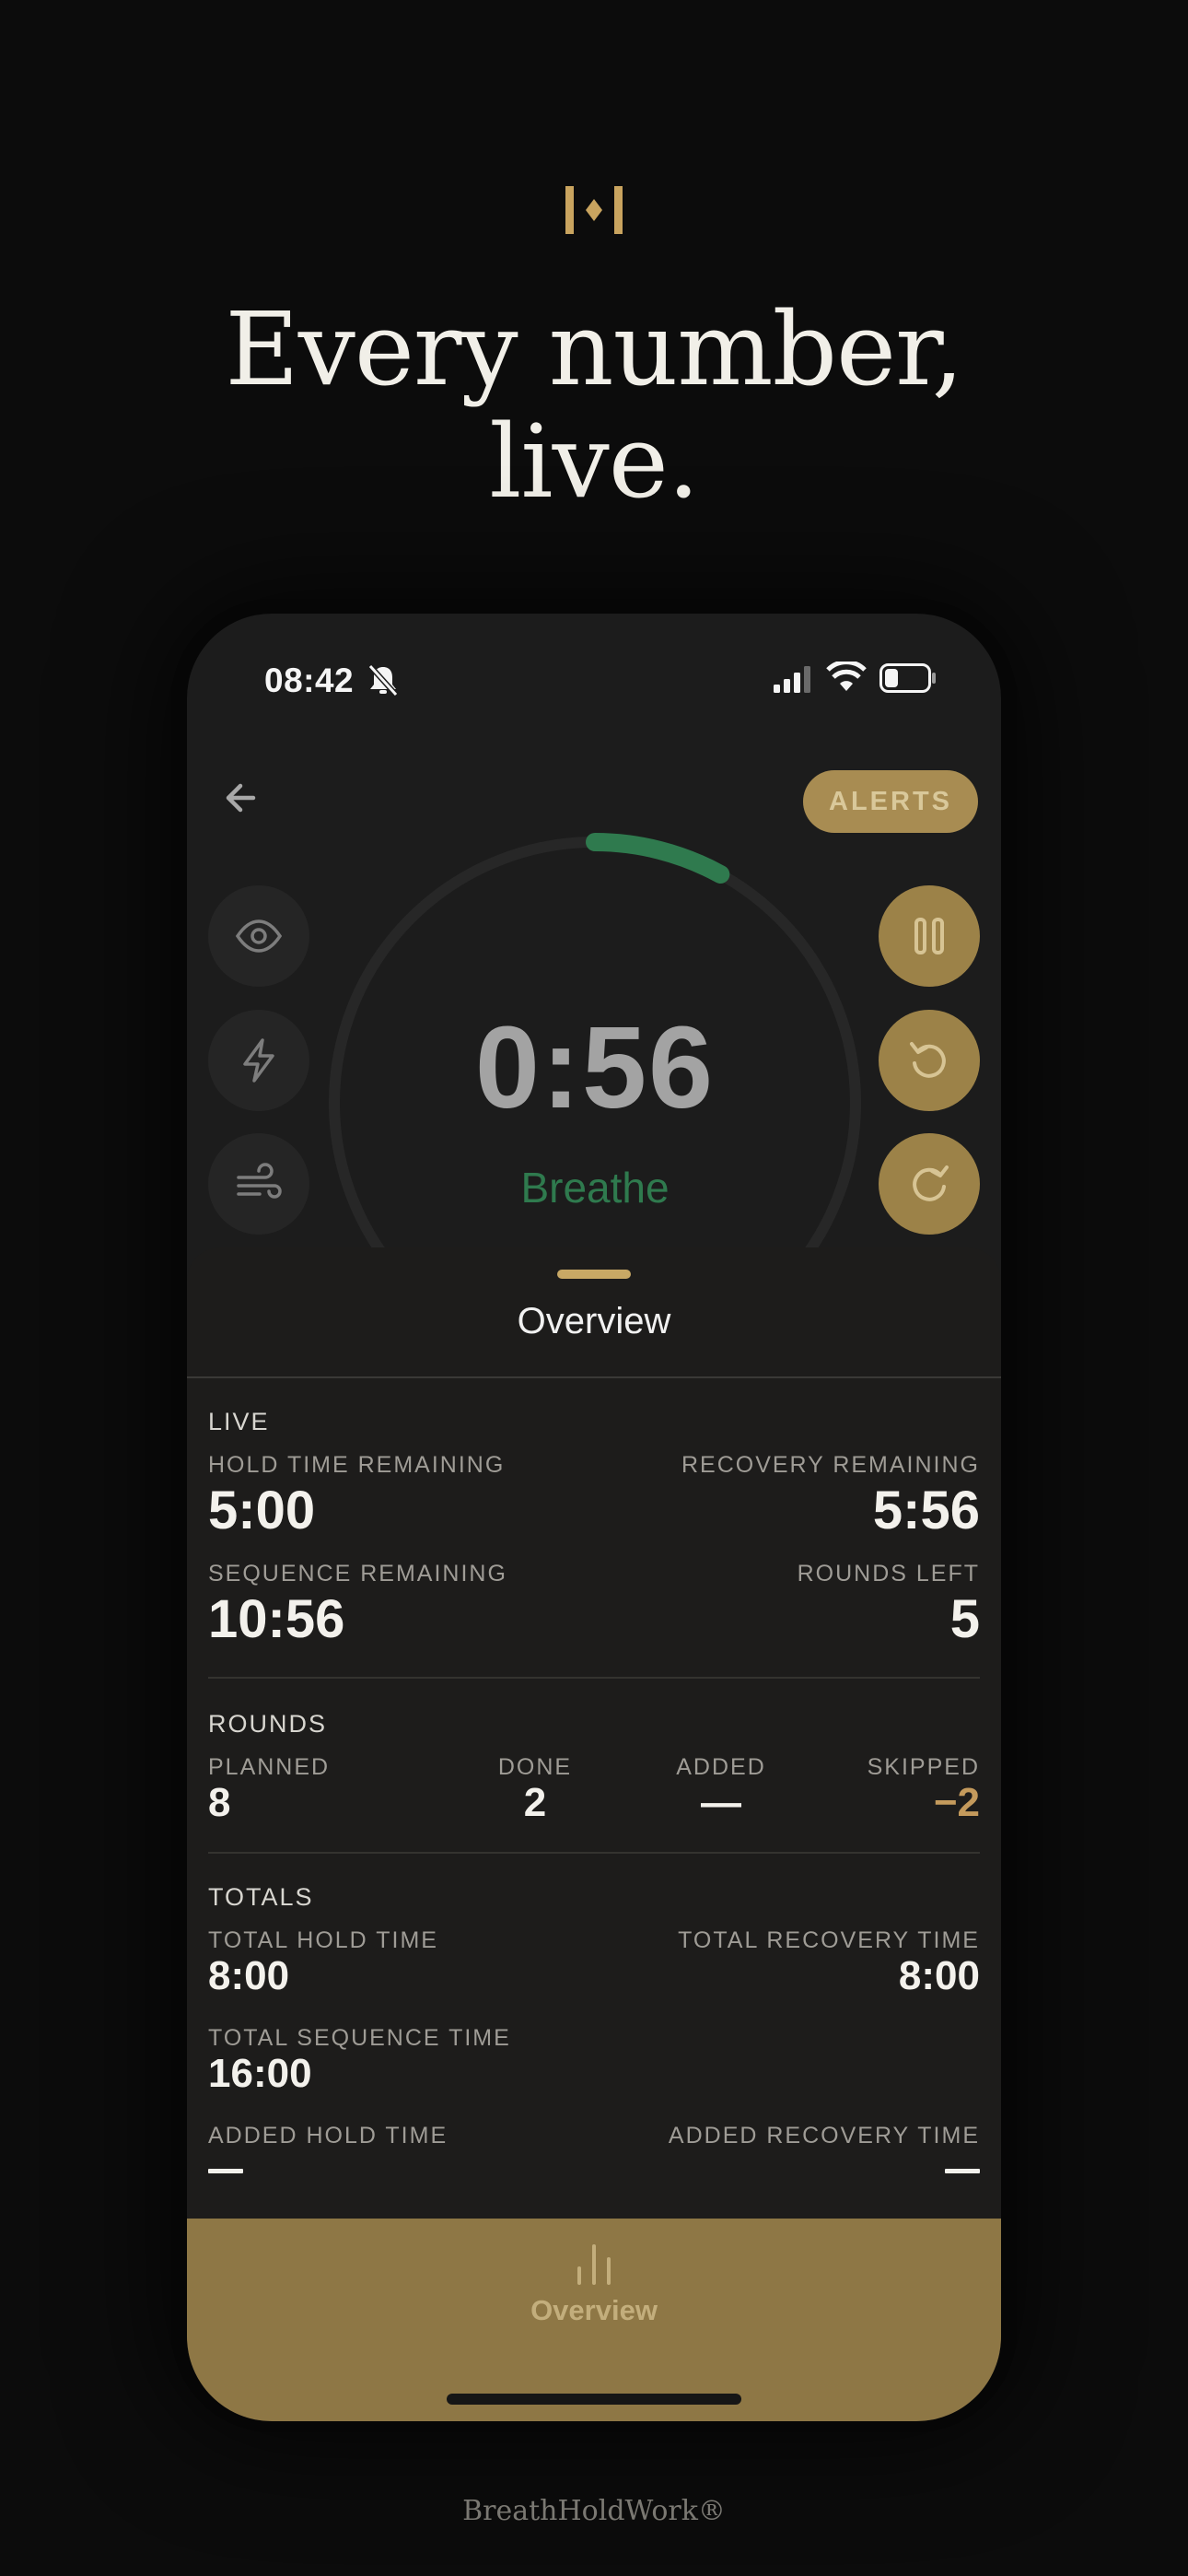 The image size is (1188, 2576). What do you see at coordinates (262, 1510) in the screenshot?
I see `hold-remaining-value: 5:00` at bounding box center [262, 1510].